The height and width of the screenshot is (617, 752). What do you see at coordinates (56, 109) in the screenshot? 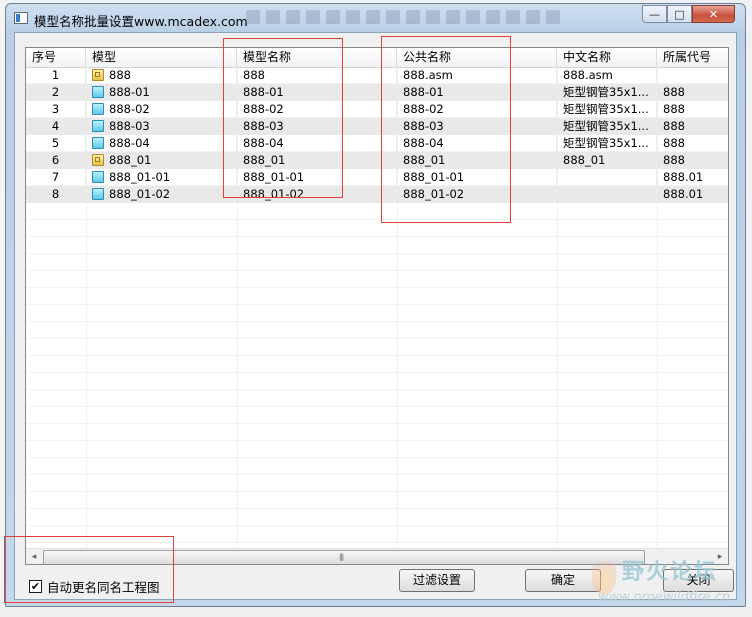
I see `cell-index: 3` at bounding box center [56, 109].